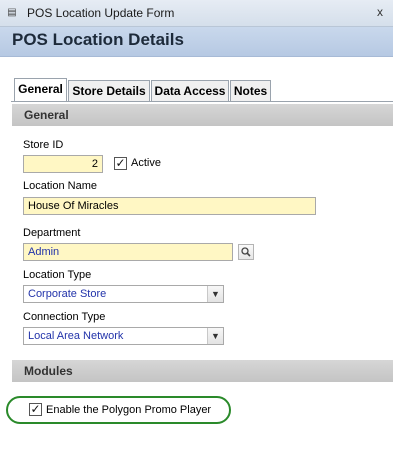 Image resolution: width=393 pixels, height=471 pixels. What do you see at coordinates (12, 12) in the screenshot?
I see `form-icon: ▤` at bounding box center [12, 12].